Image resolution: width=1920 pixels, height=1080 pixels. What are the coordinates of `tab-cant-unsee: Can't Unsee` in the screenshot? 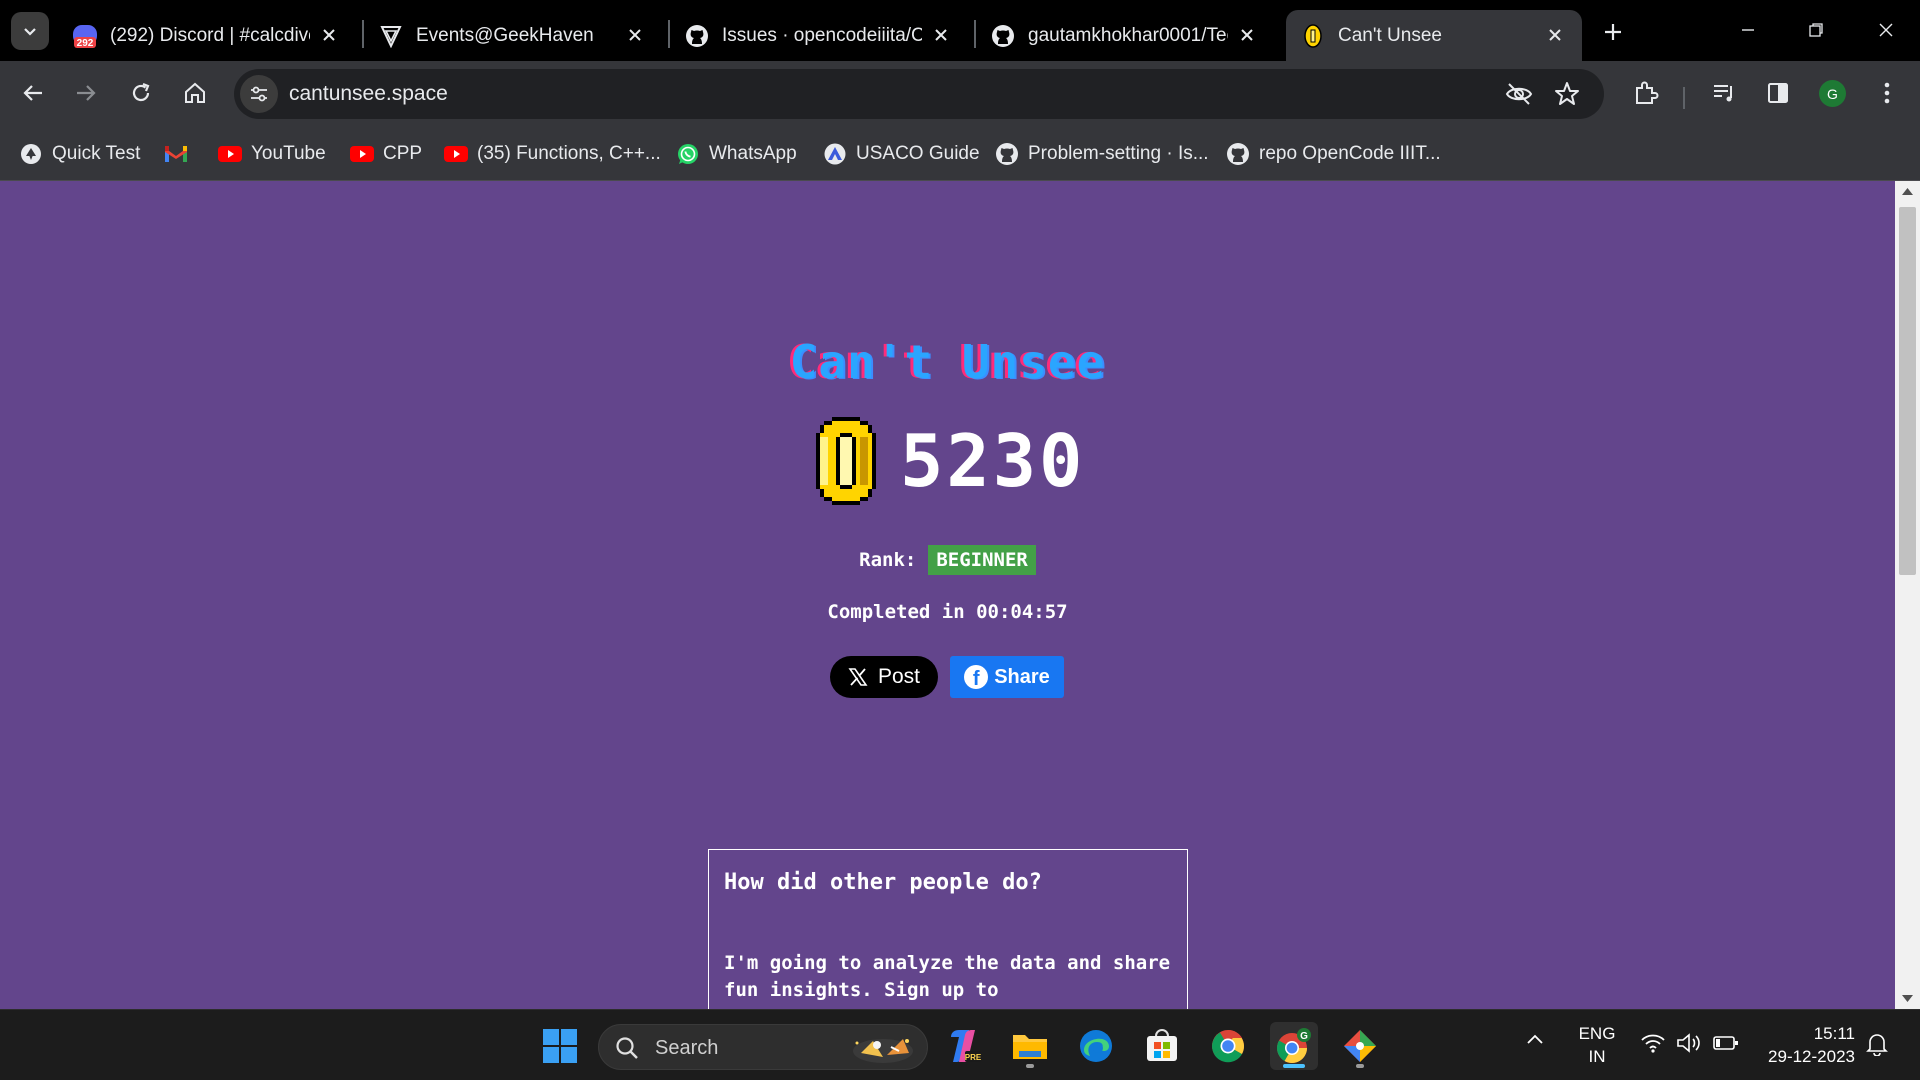 It's located at (1434, 35).